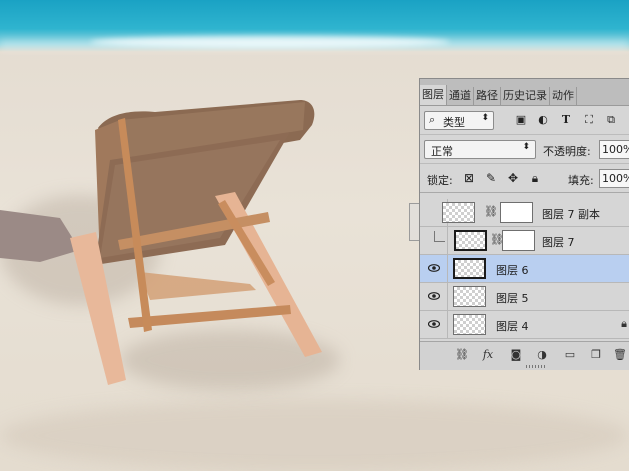 This screenshot has width=629, height=471. What do you see at coordinates (440, 180) in the screenshot?
I see `lock-label: 锁定:` at bounding box center [440, 180].